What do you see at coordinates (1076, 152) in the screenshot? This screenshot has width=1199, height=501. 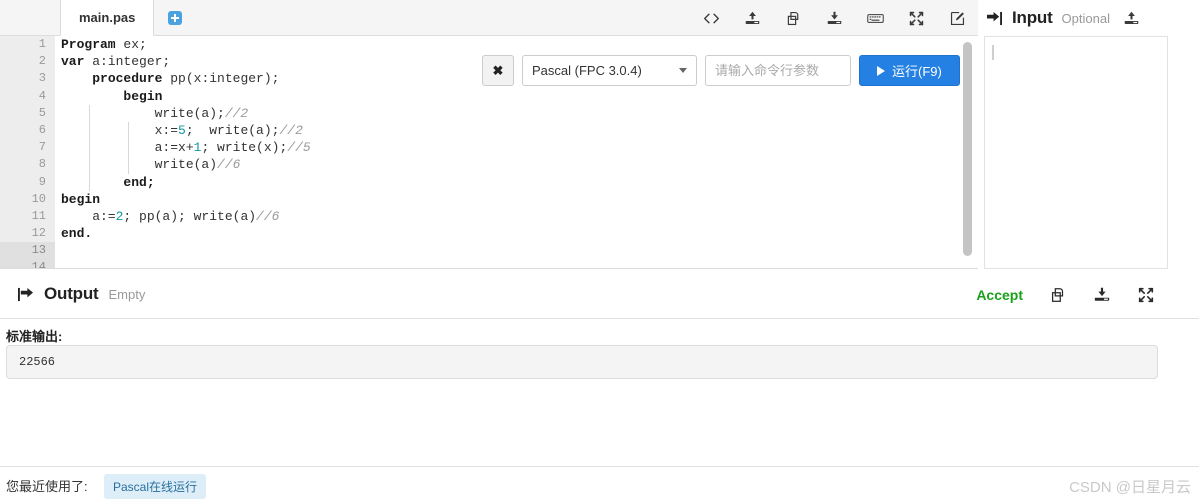 I see `input-textarea` at bounding box center [1076, 152].